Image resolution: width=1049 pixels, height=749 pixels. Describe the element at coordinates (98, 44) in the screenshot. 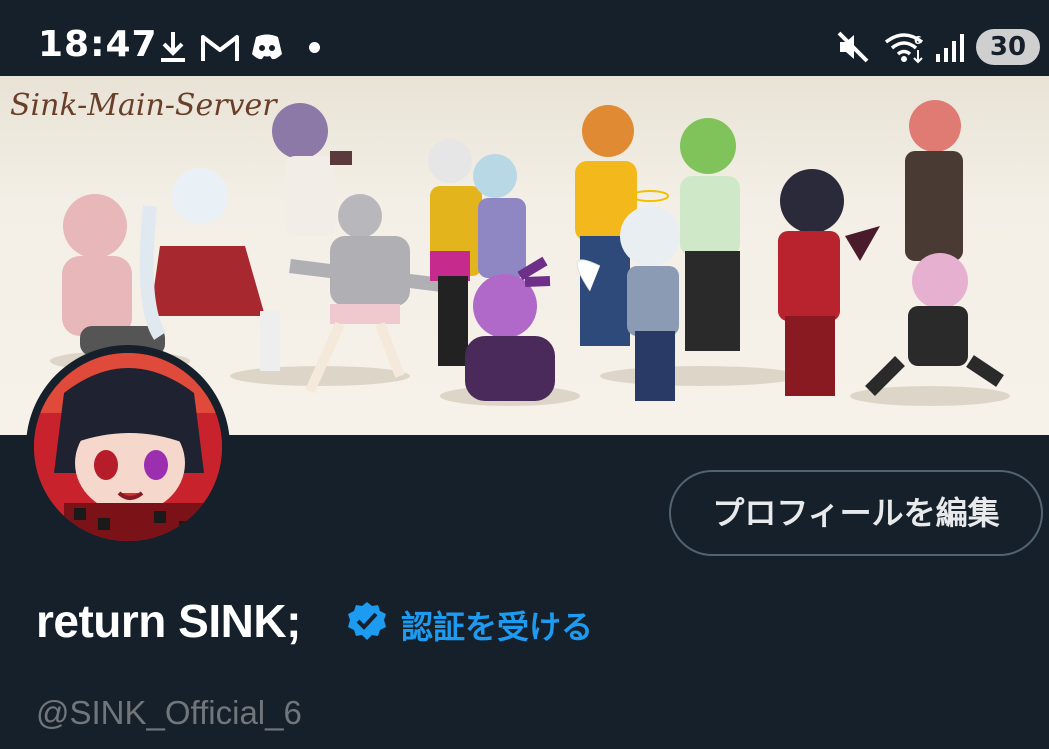

I see `status-time: 18:47` at that location.